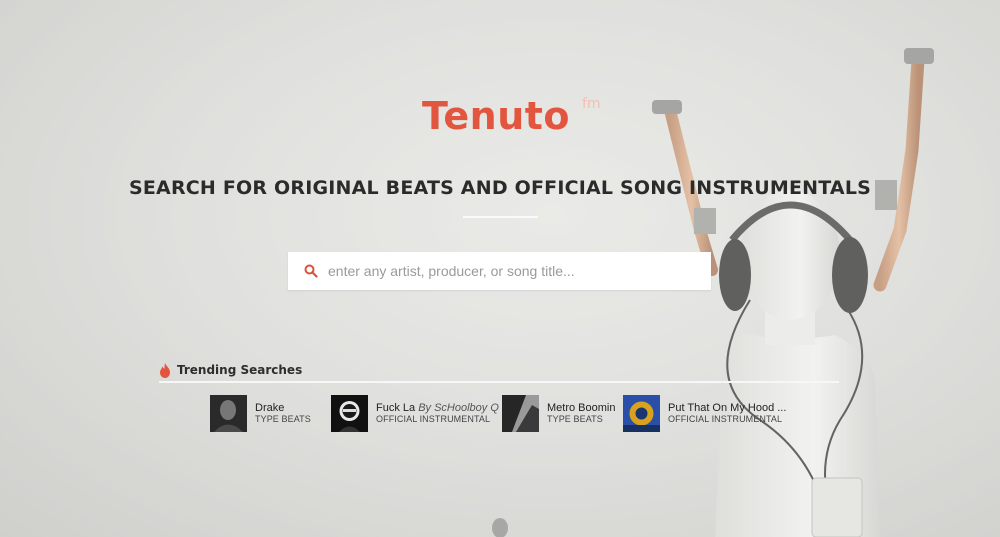 The height and width of the screenshot is (537, 1000). I want to click on trending-item: Metro Boomin TYPE BEATS, so click(558, 414).